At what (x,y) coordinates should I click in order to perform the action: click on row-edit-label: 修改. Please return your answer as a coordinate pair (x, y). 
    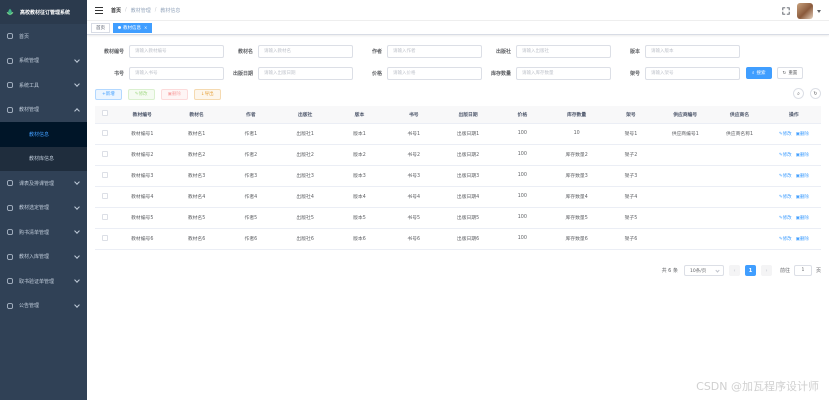
    Looking at the image, I should click on (787, 197).